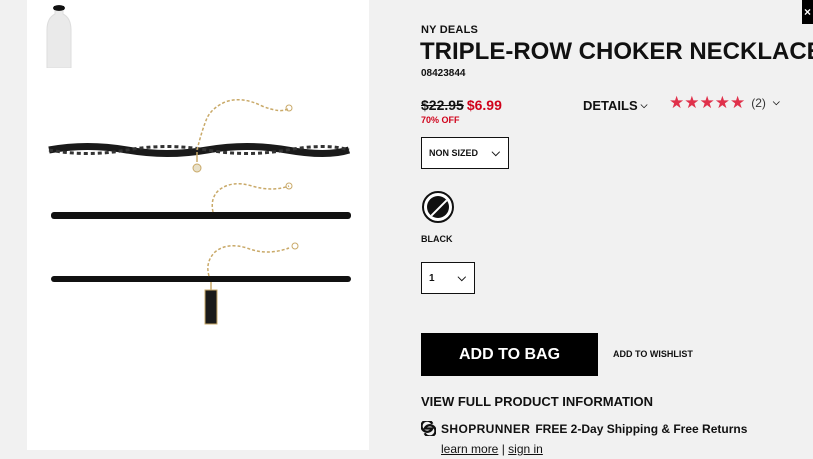 This screenshot has width=813, height=459. Describe the element at coordinates (616, 51) in the screenshot. I see `product-title: TRIPLE-ROW CHOKER NECKLACE` at that location.